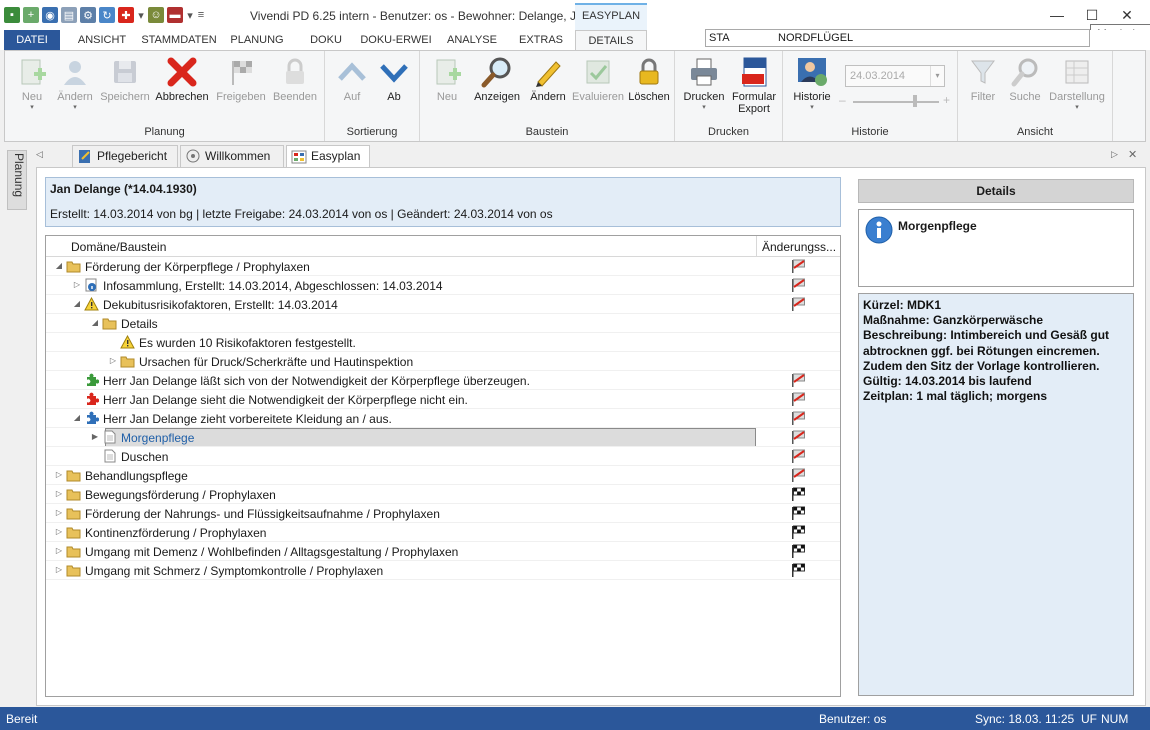  Describe the element at coordinates (69, 15) in the screenshot. I see `search-doc-icon: ▤` at that location.